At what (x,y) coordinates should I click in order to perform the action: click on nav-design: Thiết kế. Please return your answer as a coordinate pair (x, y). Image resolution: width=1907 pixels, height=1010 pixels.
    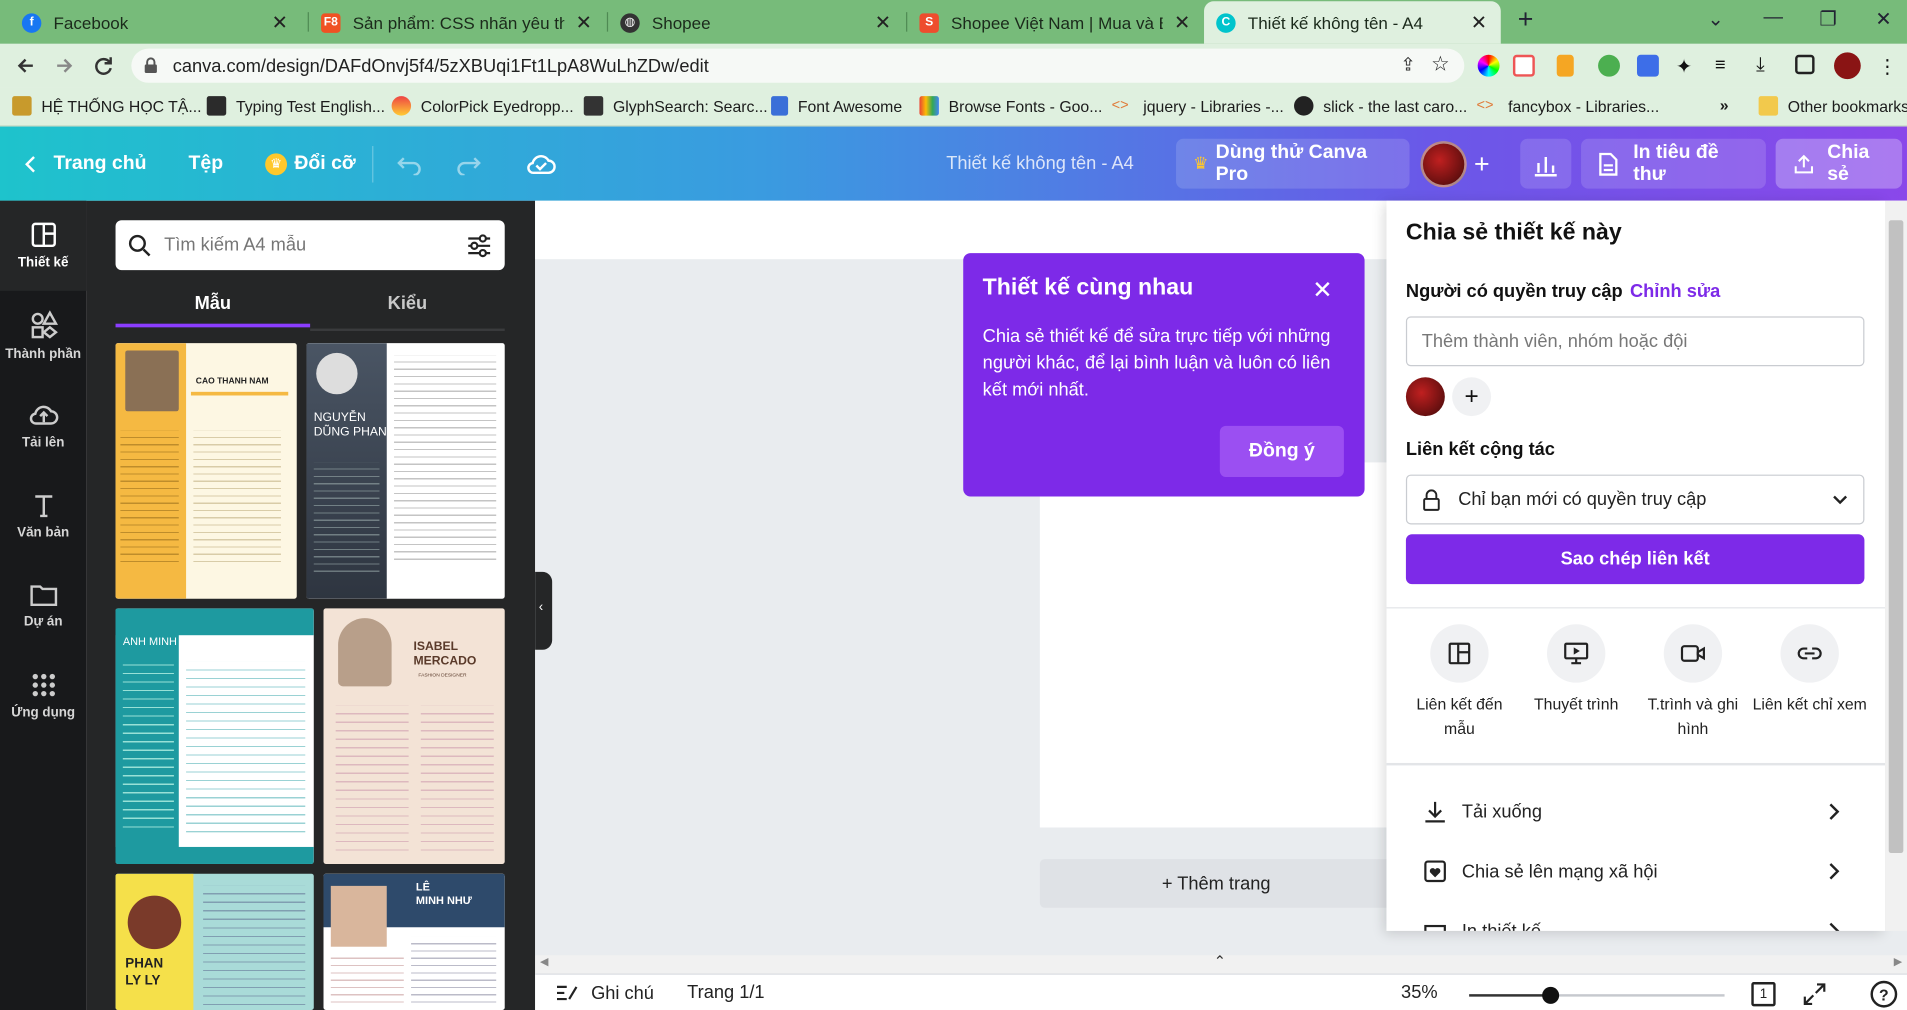
    Looking at the image, I should click on (43, 245).